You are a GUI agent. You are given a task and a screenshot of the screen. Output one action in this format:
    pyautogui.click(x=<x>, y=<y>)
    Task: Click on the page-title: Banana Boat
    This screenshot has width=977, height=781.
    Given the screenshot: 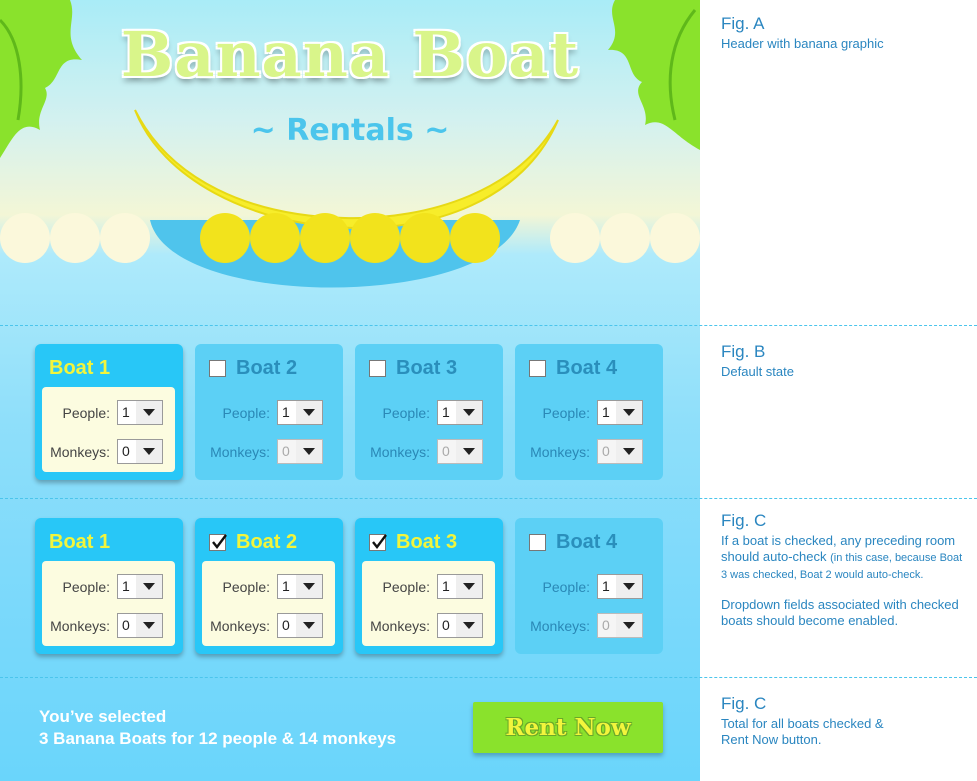 What is the action you would take?
    pyautogui.click(x=350, y=54)
    